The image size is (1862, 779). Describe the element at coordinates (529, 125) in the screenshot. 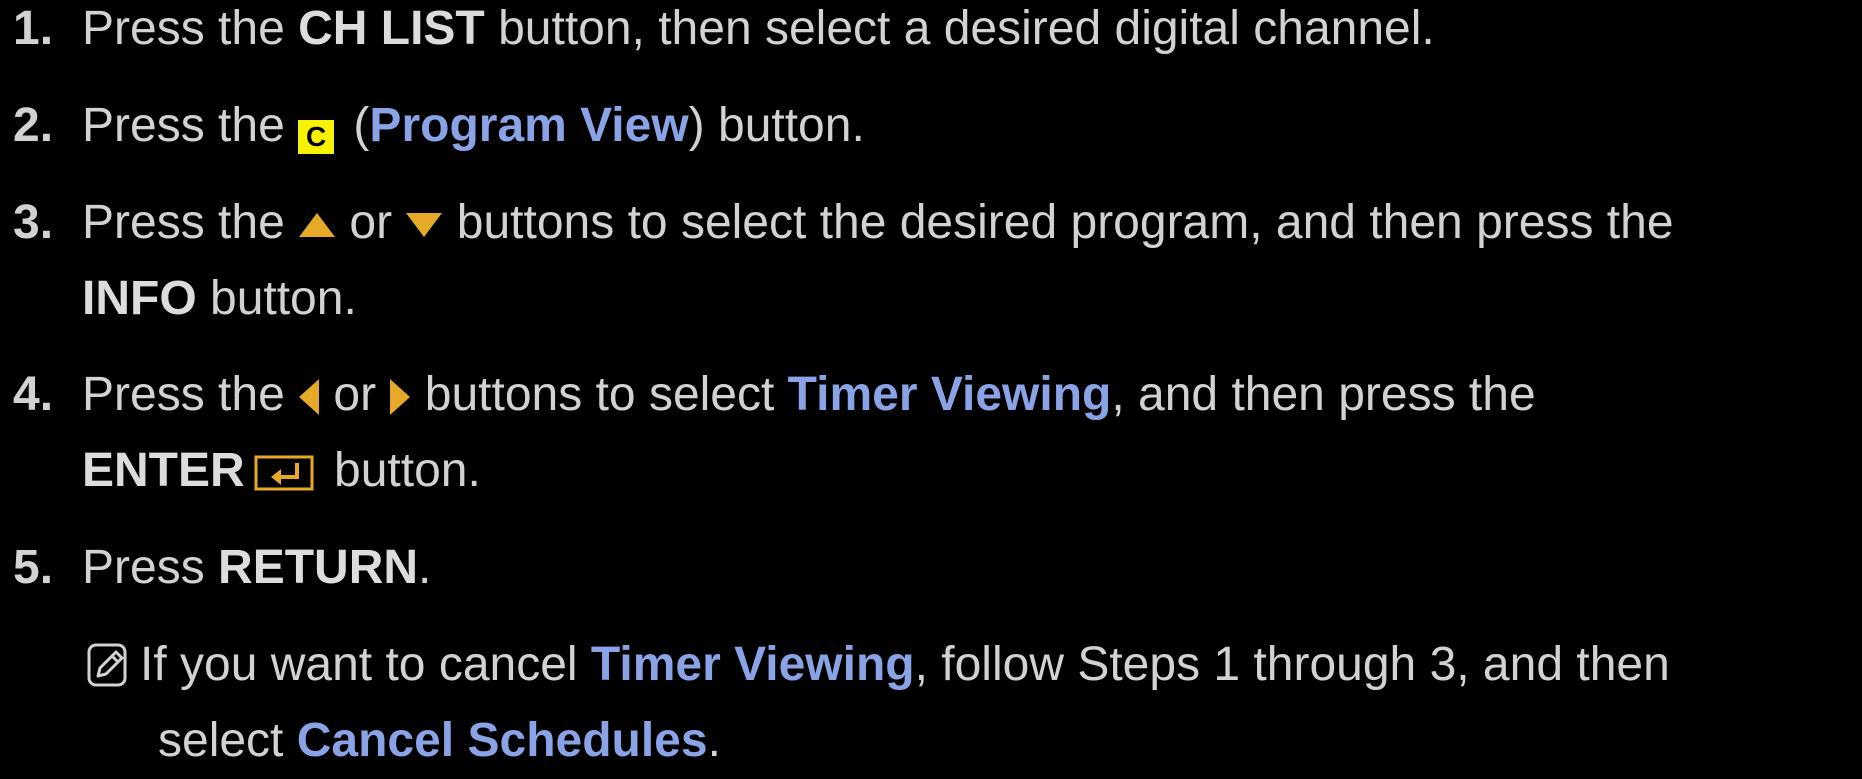

I see `program-view-label: Program View` at that location.